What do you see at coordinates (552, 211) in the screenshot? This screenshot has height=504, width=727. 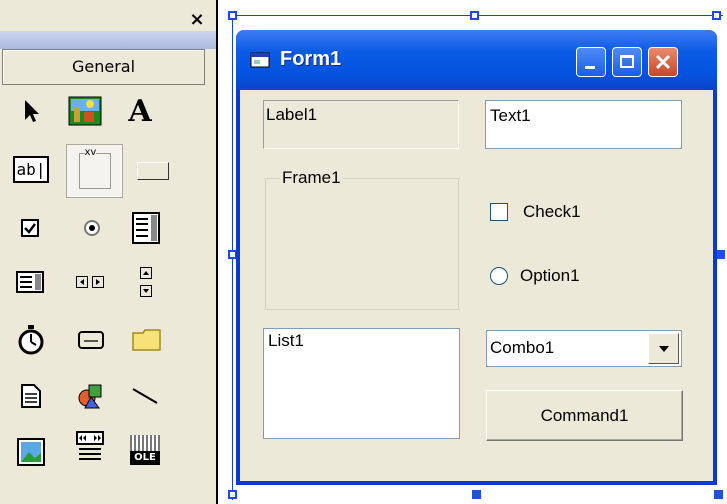 I see `check1-label: Check1` at bounding box center [552, 211].